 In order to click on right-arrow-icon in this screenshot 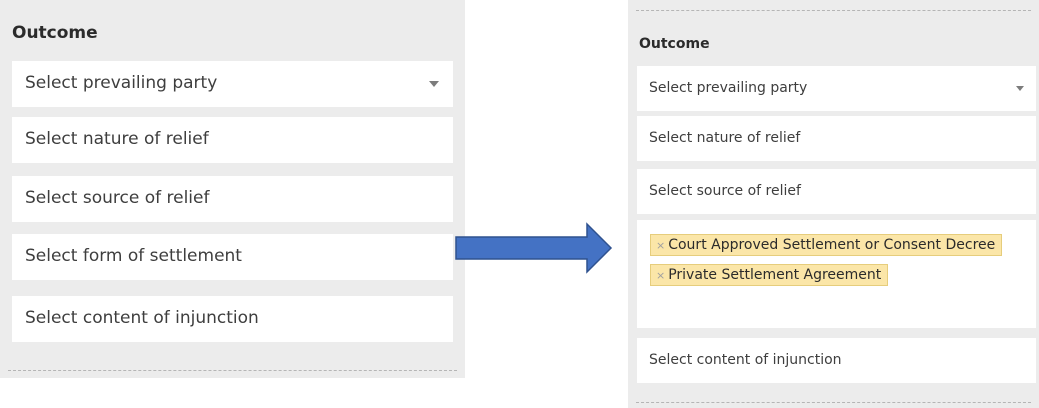, I will do `click(534, 248)`.